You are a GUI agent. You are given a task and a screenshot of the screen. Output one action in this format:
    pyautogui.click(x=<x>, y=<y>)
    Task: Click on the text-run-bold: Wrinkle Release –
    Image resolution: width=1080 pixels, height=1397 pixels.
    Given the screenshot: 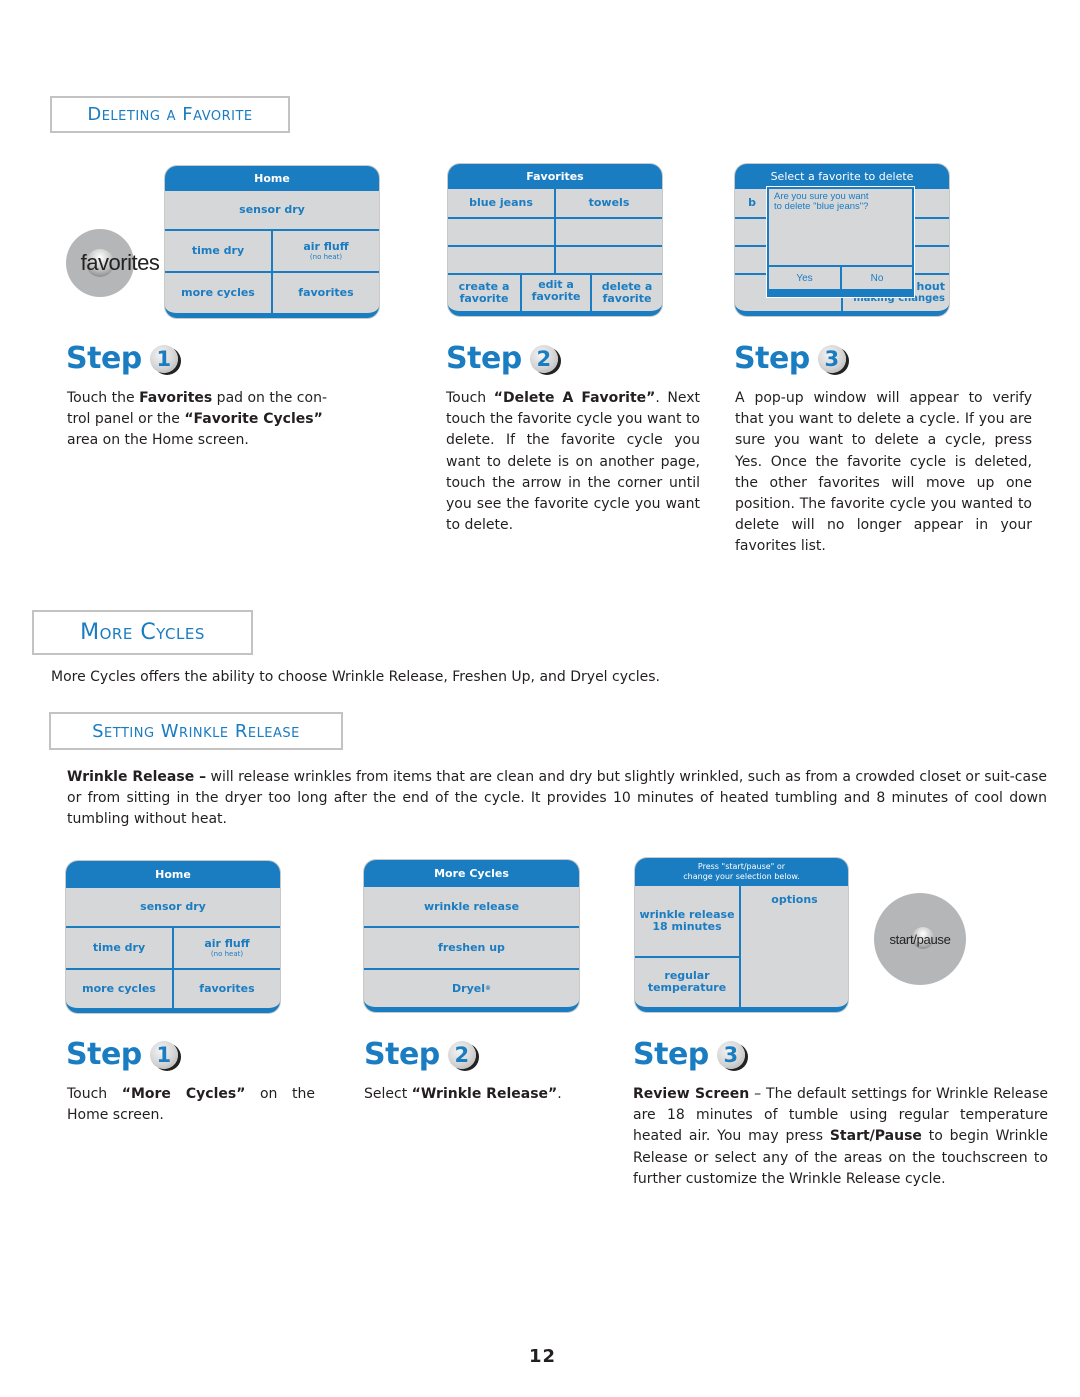 What is the action you would take?
    pyautogui.click(x=137, y=777)
    